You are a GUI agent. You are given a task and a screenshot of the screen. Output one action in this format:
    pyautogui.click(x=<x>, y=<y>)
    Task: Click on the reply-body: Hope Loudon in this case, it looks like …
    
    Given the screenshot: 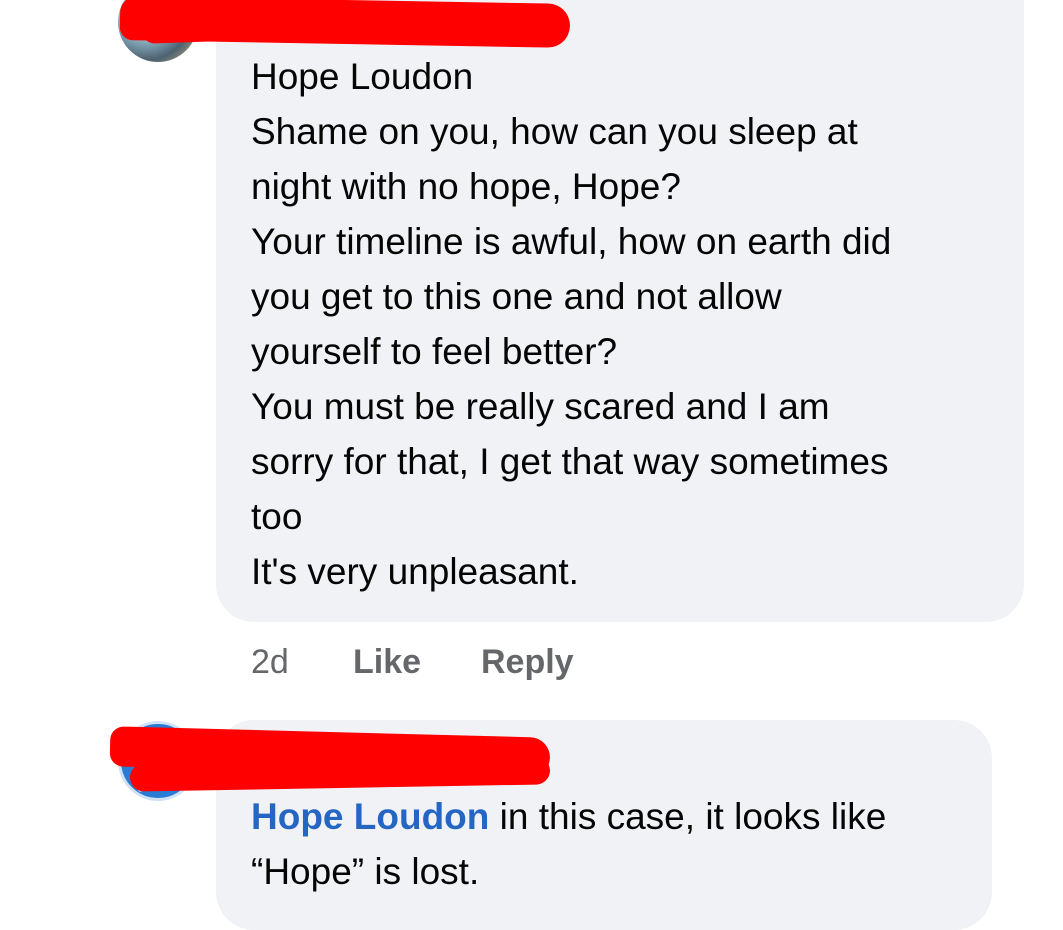 What is the action you would take?
    pyautogui.click(x=616, y=844)
    